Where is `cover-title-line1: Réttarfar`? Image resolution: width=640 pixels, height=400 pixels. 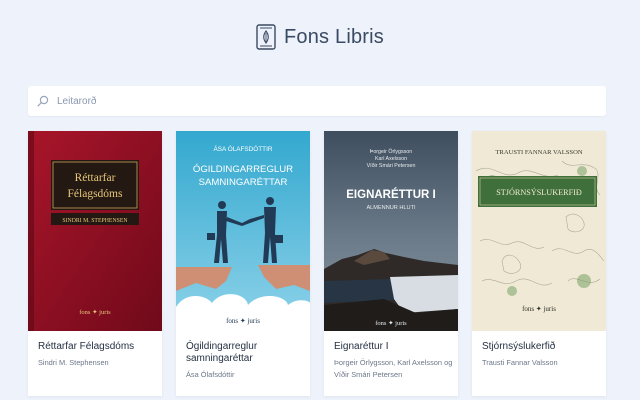
cover-title-line1: Réttarfar is located at coordinates (95, 178).